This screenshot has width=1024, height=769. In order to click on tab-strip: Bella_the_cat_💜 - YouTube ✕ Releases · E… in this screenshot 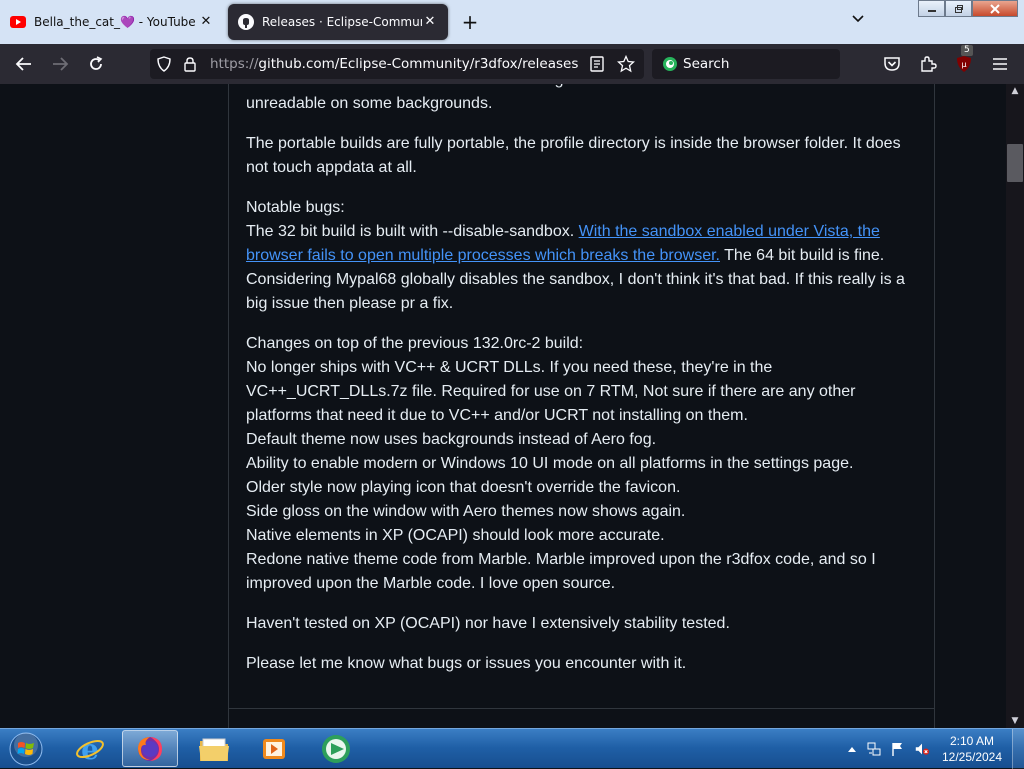, I will do `click(512, 22)`.